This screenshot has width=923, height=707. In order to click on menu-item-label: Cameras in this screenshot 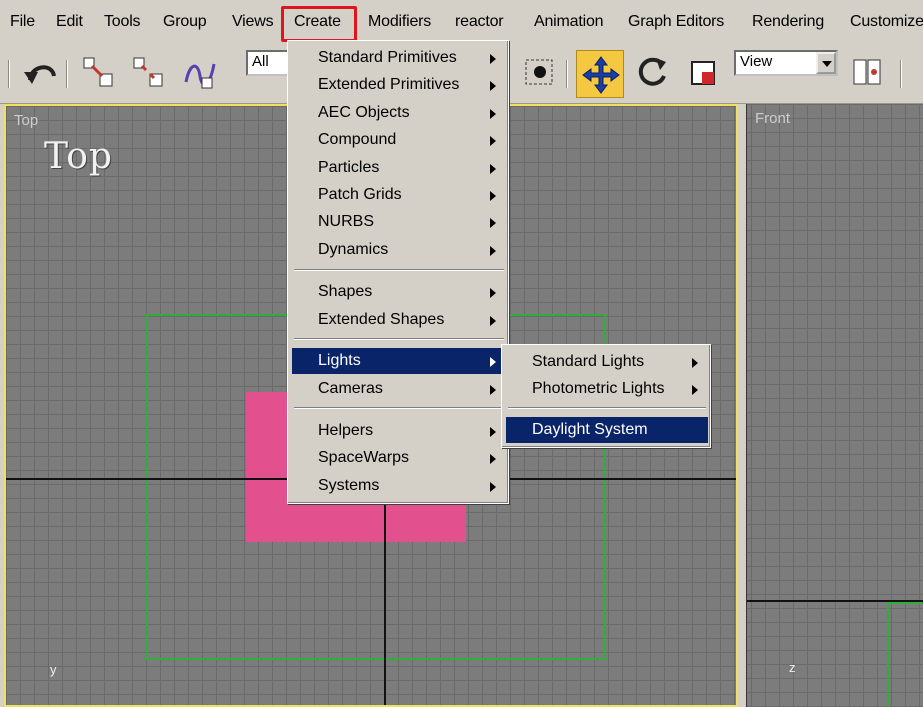, I will do `click(350, 388)`.